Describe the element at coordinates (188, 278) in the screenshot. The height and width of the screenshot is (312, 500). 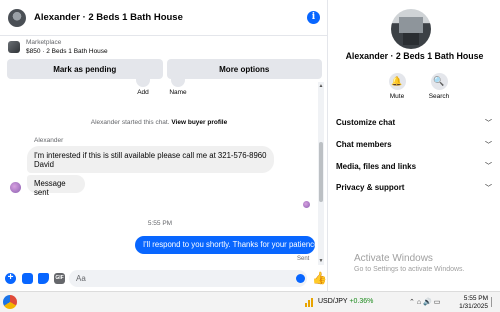
I see `message-input` at that location.